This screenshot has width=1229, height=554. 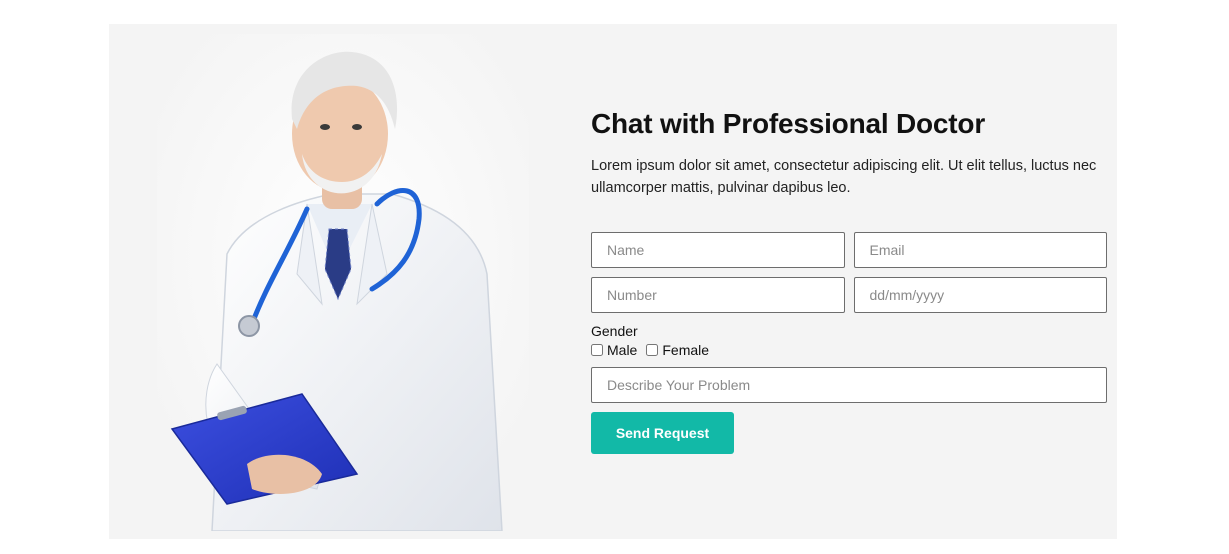 What do you see at coordinates (622, 350) in the screenshot?
I see `male-label: Male` at bounding box center [622, 350].